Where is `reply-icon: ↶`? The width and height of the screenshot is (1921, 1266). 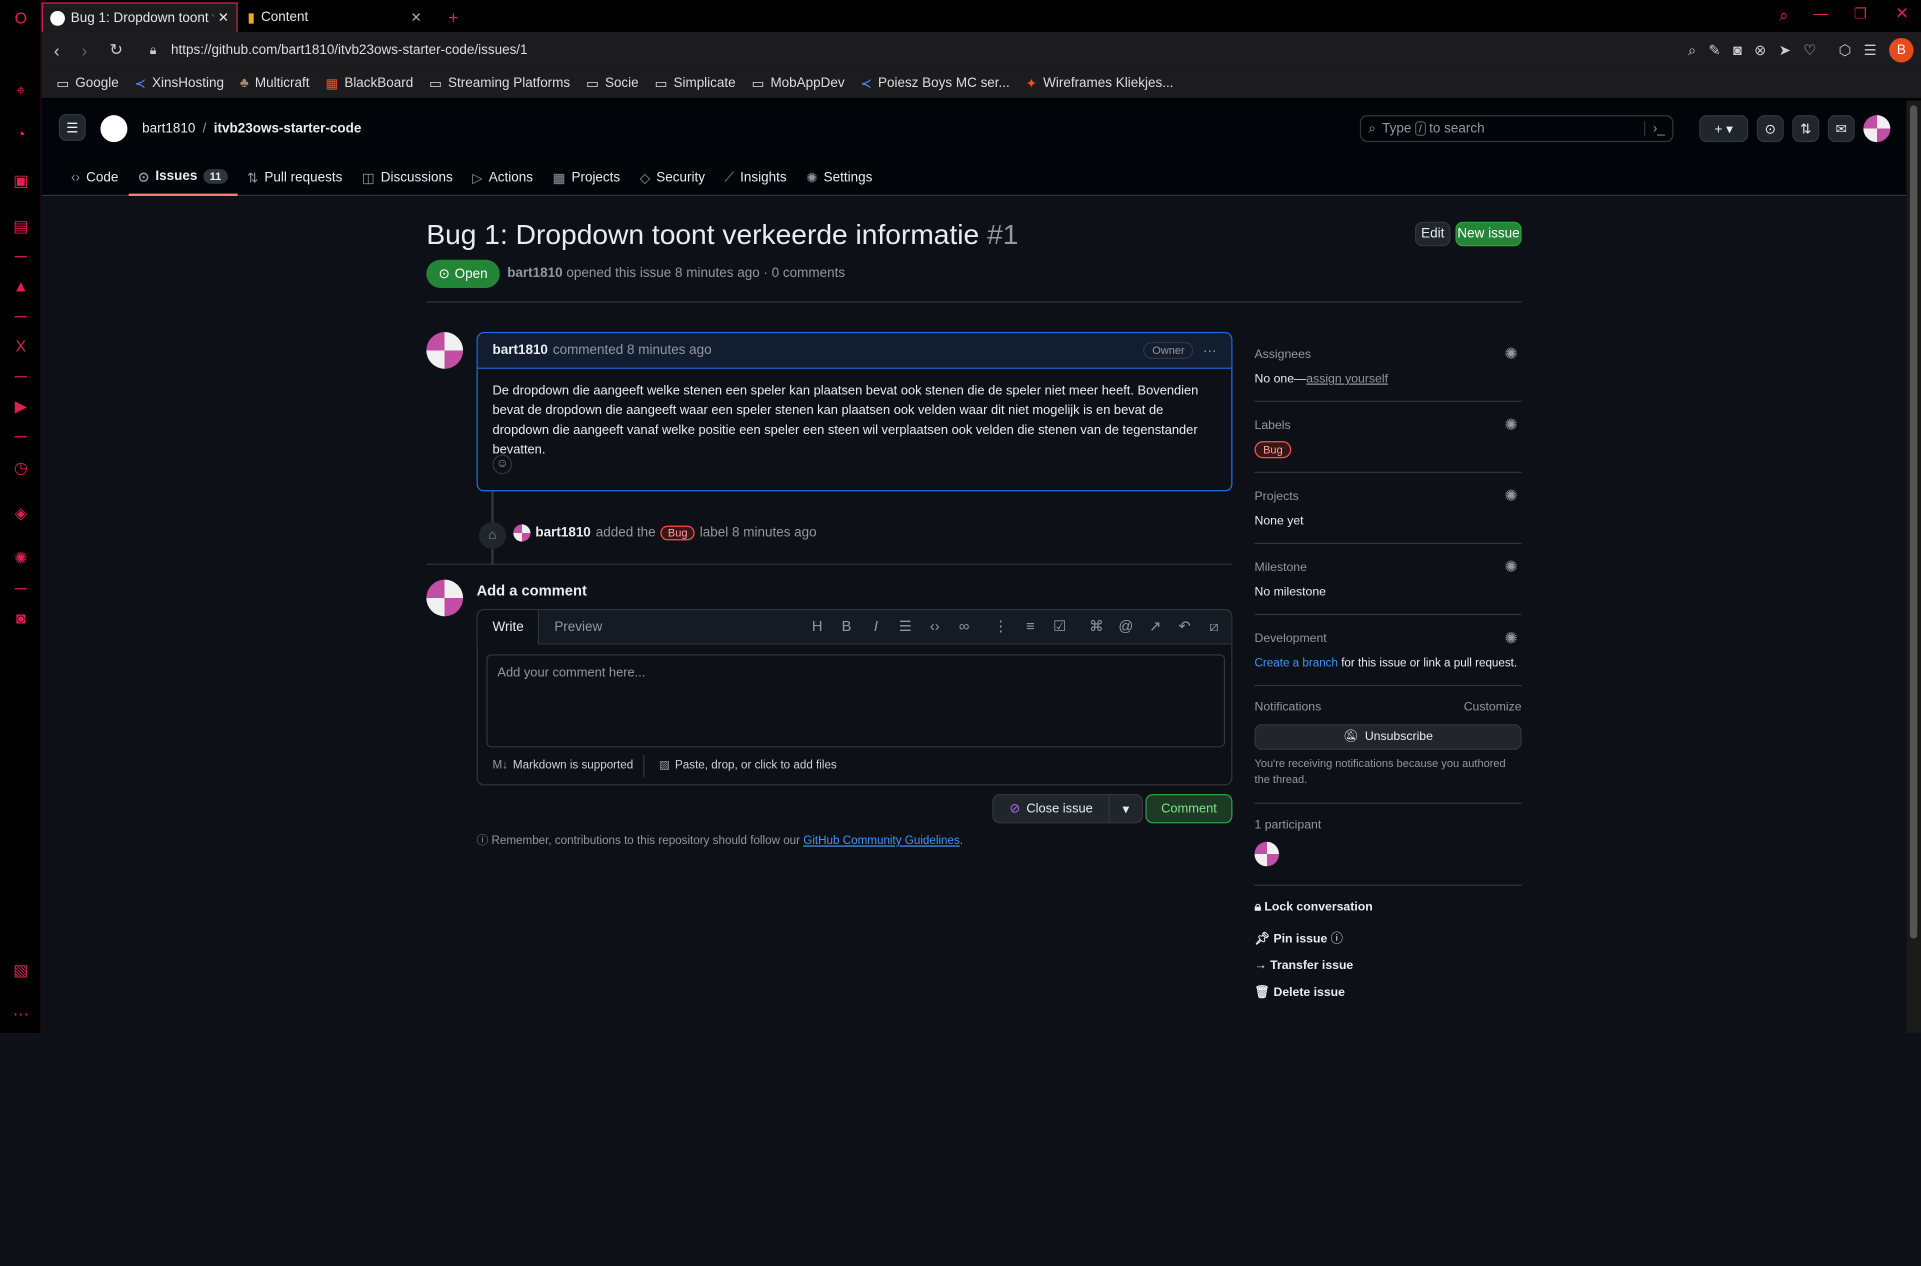 reply-icon: ↶ is located at coordinates (1184, 627).